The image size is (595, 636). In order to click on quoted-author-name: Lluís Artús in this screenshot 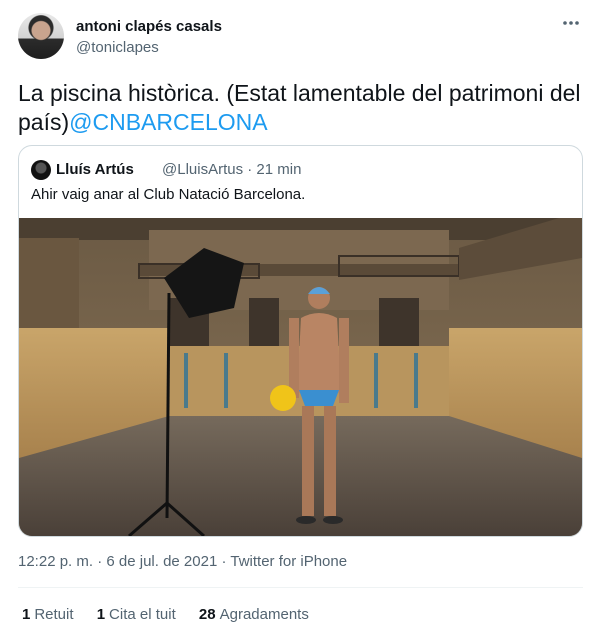, I will do `click(95, 169)`.